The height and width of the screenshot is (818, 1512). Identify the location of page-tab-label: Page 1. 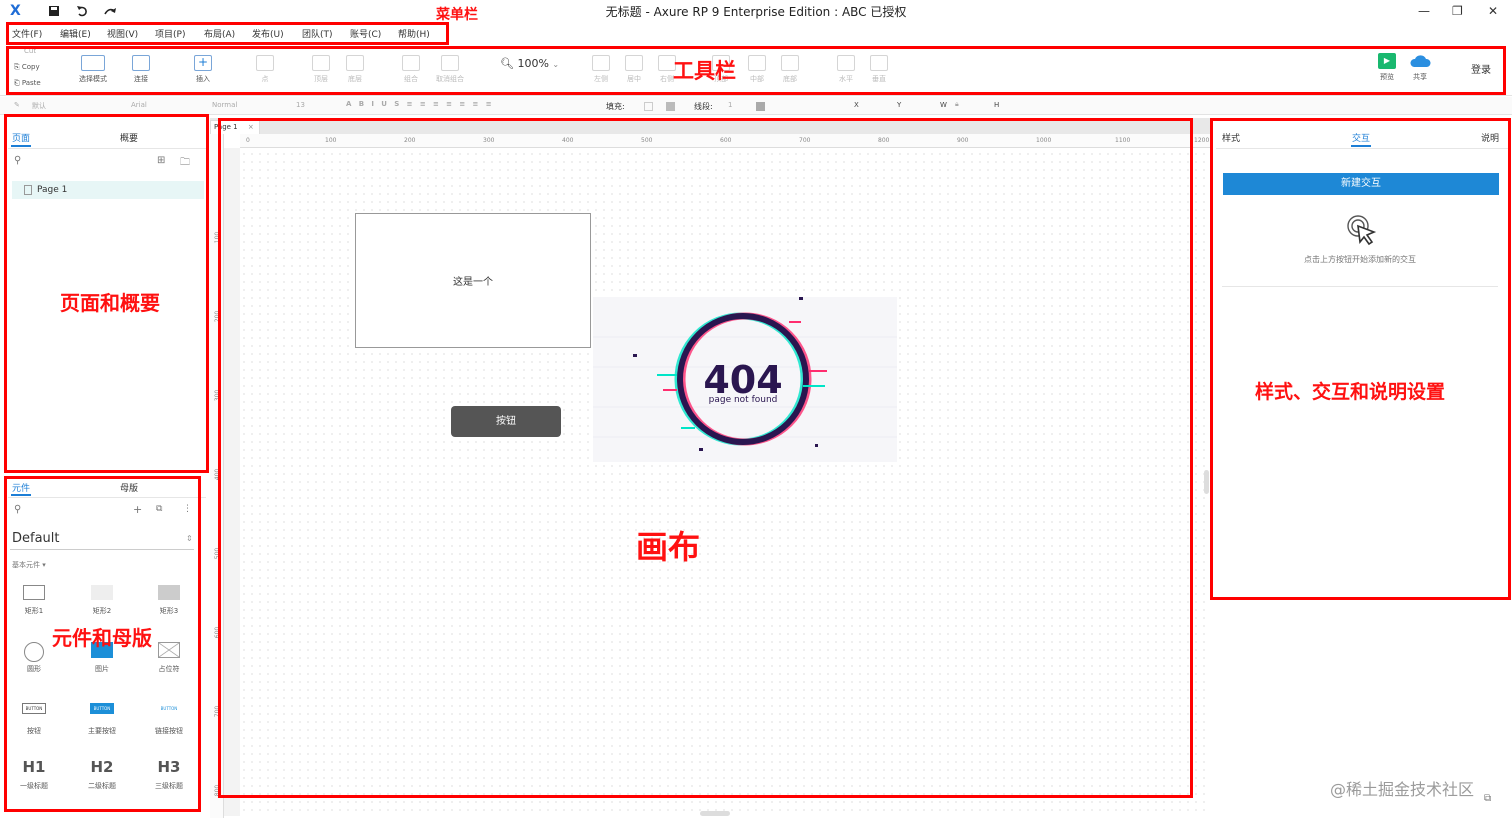
(226, 127).